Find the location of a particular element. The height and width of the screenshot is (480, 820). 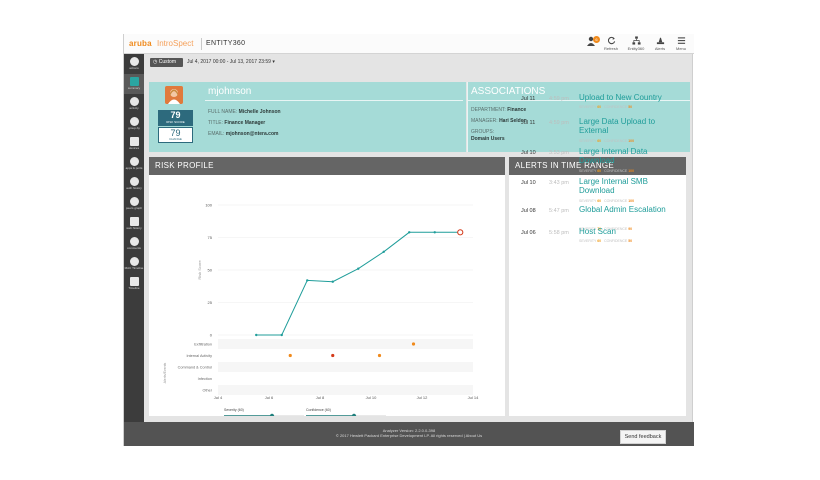

full-name-value: Michelle Johnson is located at coordinates (259, 112).